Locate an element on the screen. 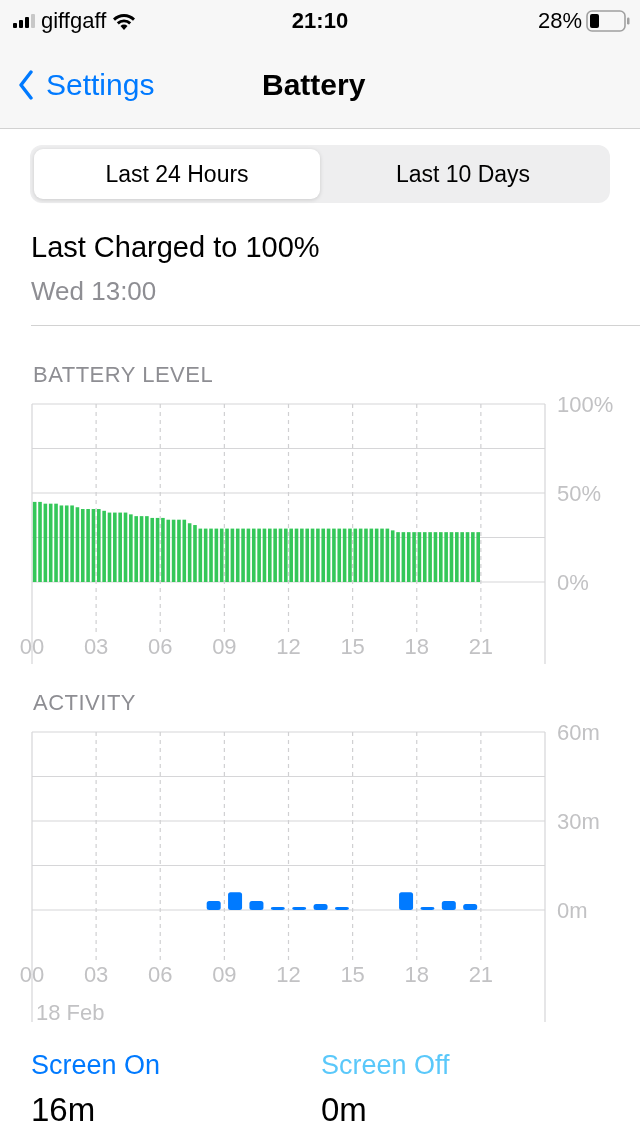 The width and height of the screenshot is (640, 1136). battery-level-heading: BATTERY LEVEL is located at coordinates (124, 375).